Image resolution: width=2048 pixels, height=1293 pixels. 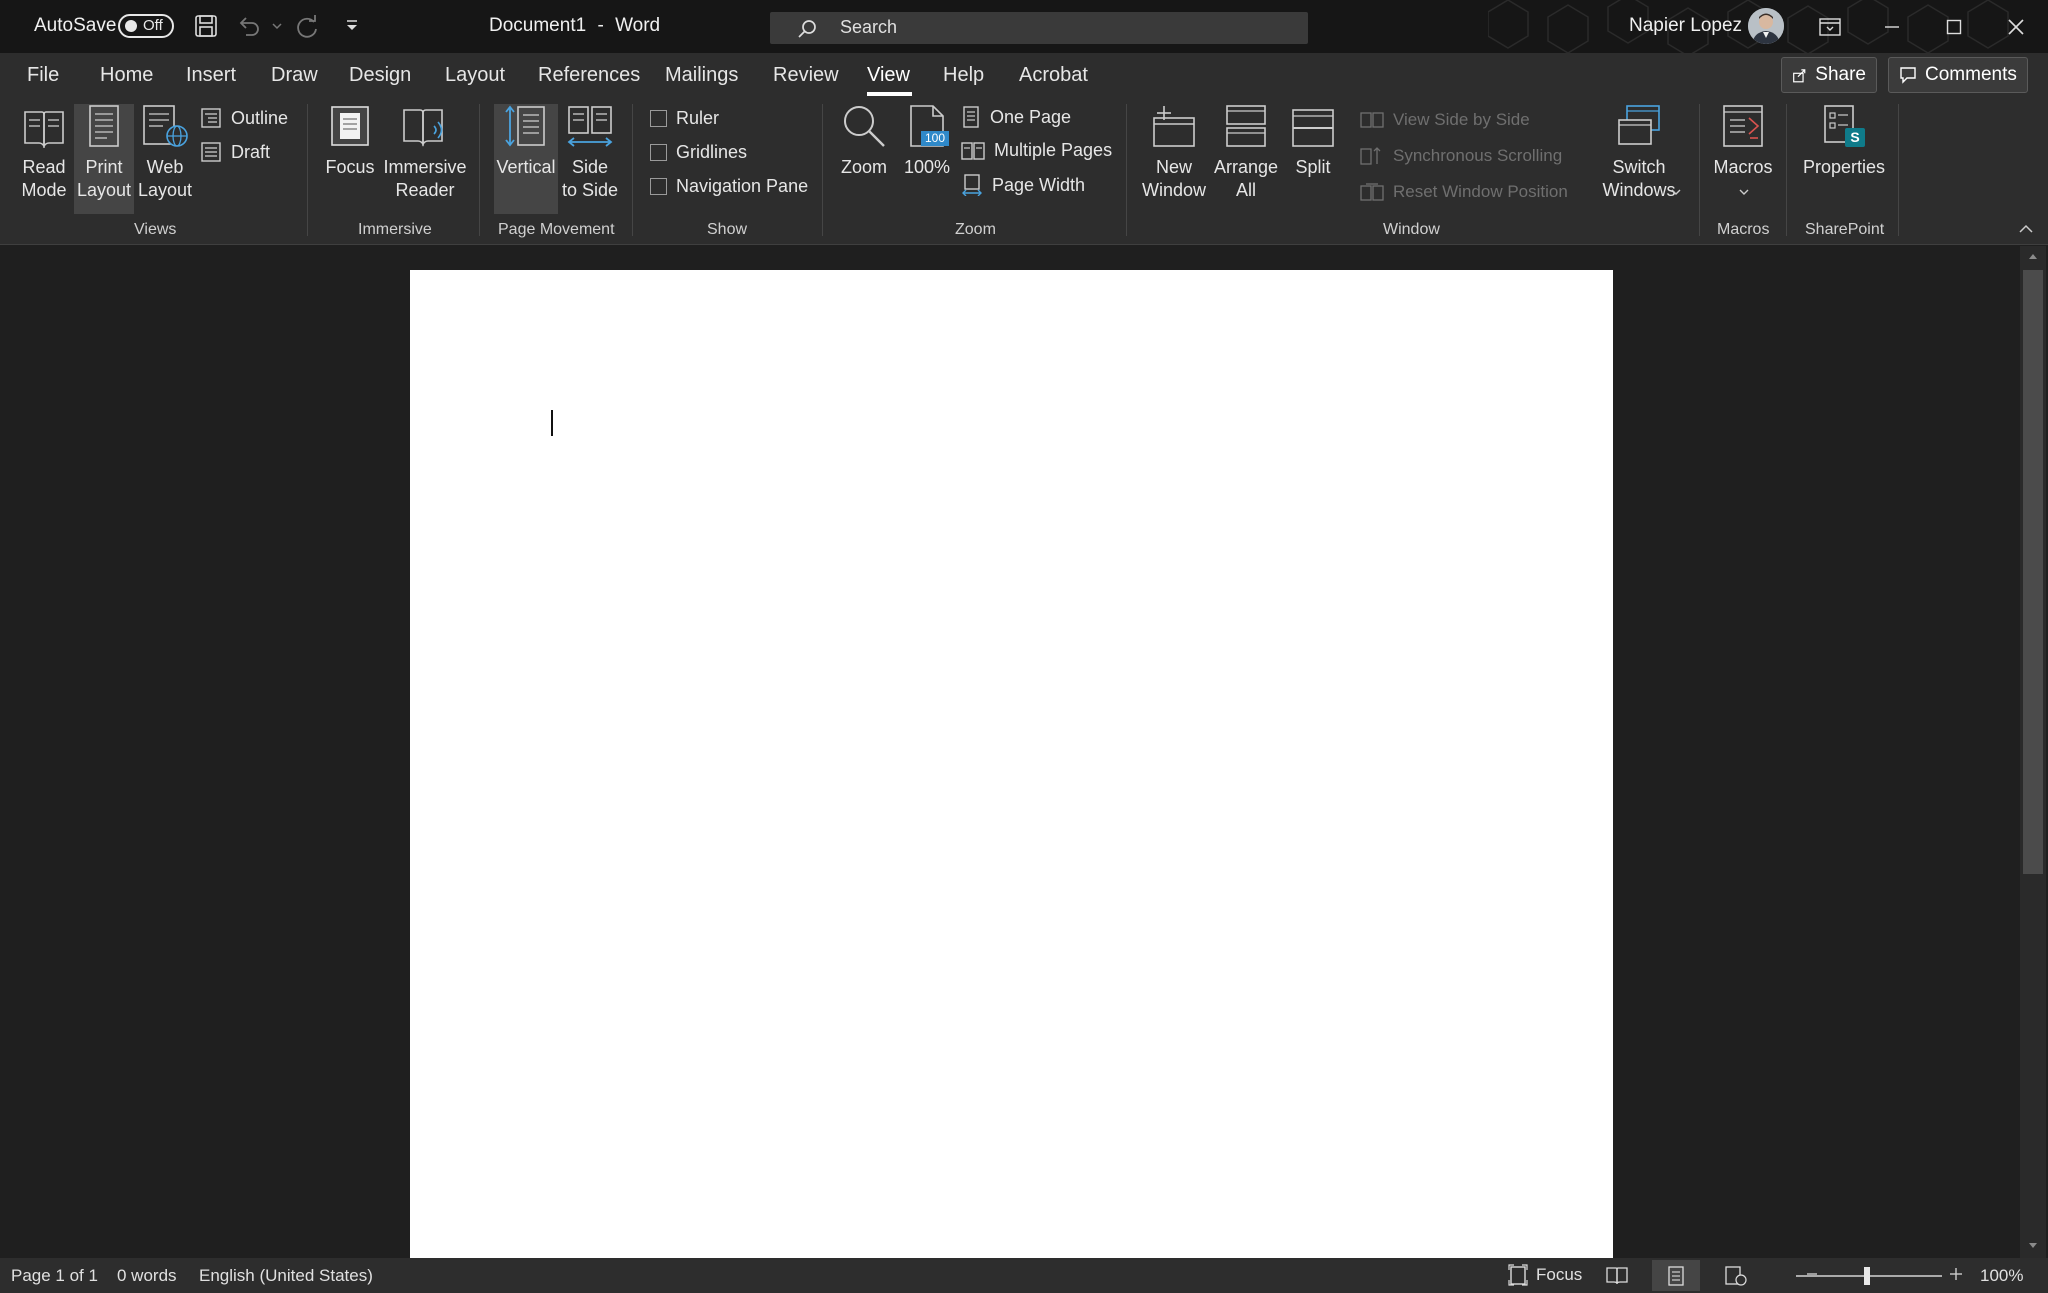 I want to click on arrange-all-button: Arrange All, so click(x=1246, y=153).